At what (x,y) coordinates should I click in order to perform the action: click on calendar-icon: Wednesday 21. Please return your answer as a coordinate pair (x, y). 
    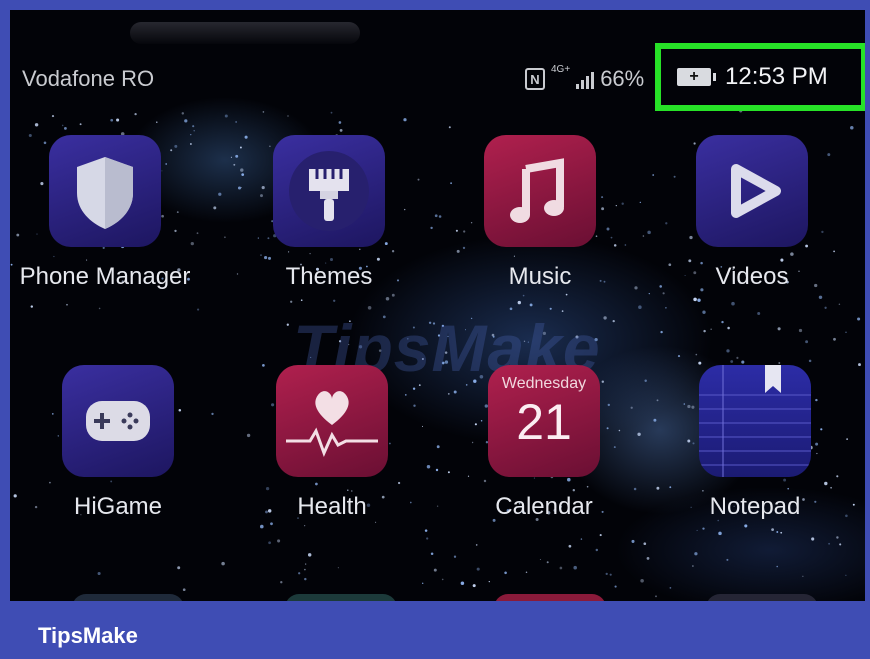
    Looking at the image, I should click on (544, 421).